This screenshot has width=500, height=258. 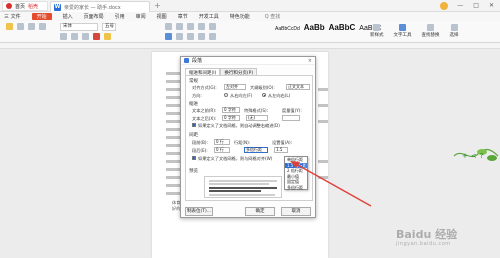 What do you see at coordinates (41, 16) in the screenshot?
I see `menu-home: 开始` at bounding box center [41, 16].